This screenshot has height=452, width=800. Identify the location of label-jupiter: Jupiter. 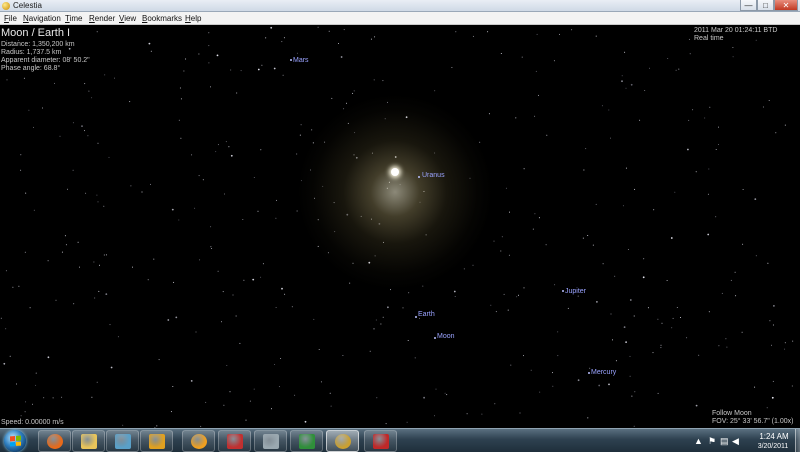
(575, 292).